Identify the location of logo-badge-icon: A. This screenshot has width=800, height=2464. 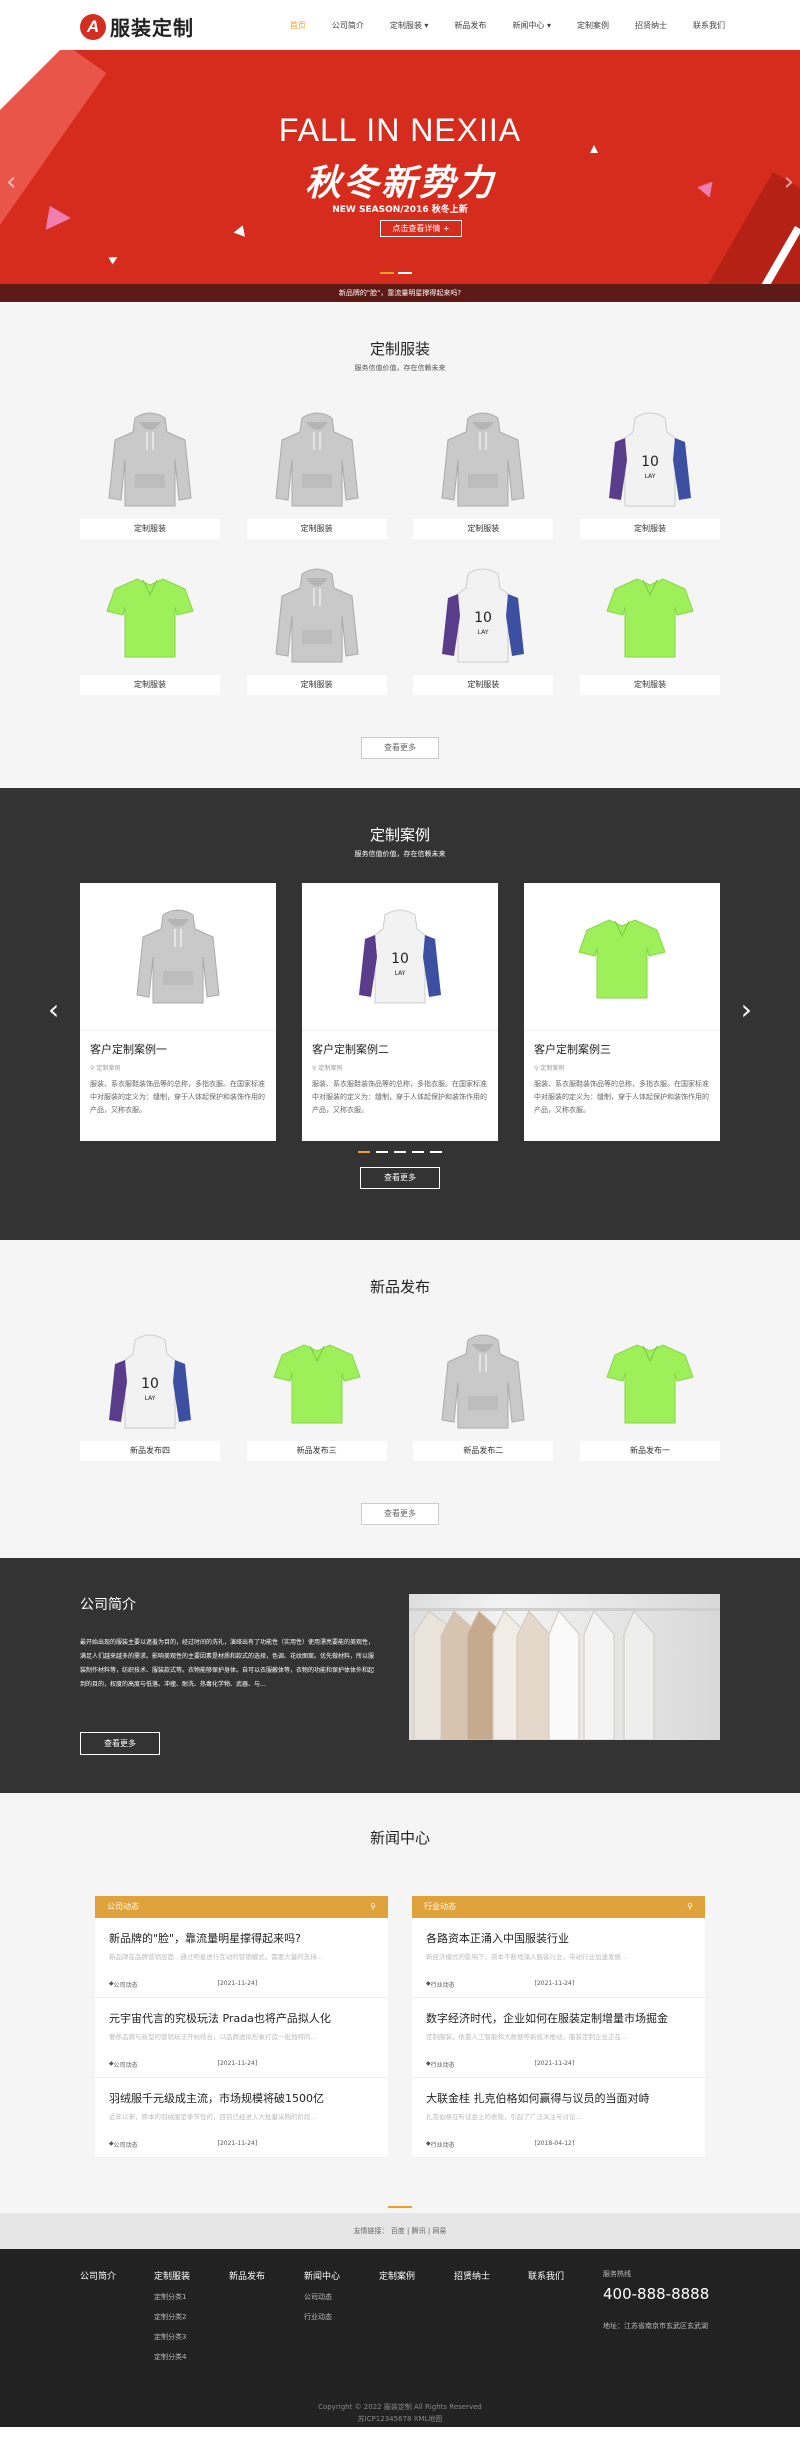
(93, 26).